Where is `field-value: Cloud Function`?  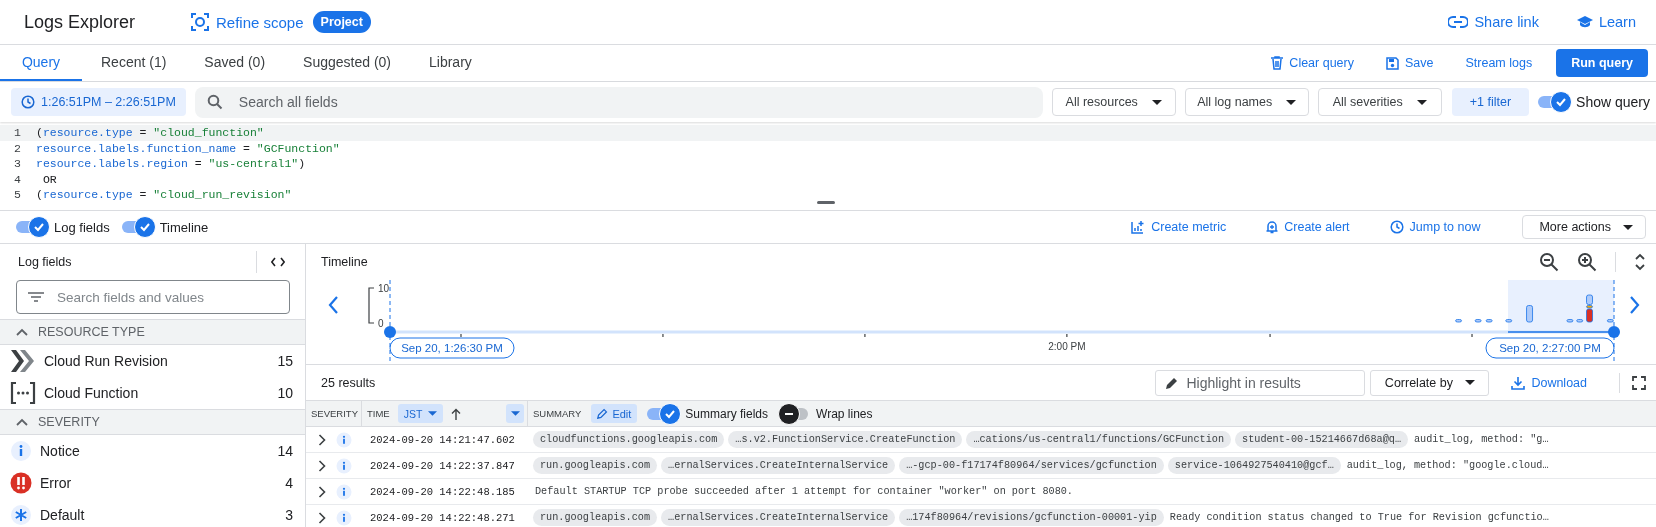 field-value: Cloud Function is located at coordinates (157, 393).